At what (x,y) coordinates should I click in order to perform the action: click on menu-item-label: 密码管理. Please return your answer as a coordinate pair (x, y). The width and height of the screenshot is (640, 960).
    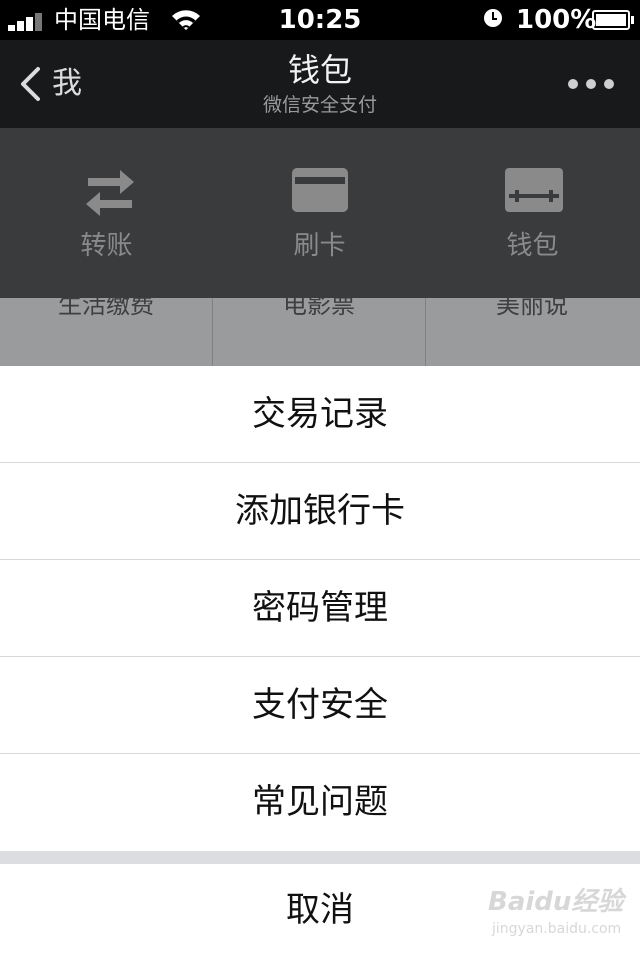
    Looking at the image, I should click on (320, 608).